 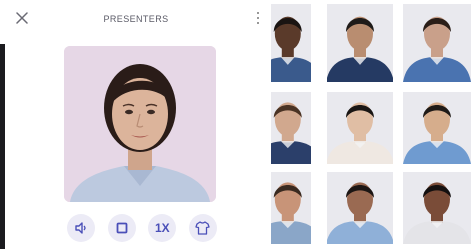 I want to click on shirt-icon, so click(x=203, y=228).